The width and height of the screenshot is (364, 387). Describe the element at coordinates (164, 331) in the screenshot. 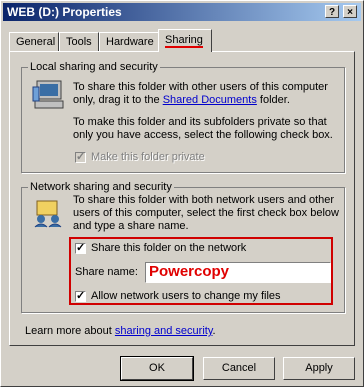

I see `sharing-security-link: sharing and security` at that location.